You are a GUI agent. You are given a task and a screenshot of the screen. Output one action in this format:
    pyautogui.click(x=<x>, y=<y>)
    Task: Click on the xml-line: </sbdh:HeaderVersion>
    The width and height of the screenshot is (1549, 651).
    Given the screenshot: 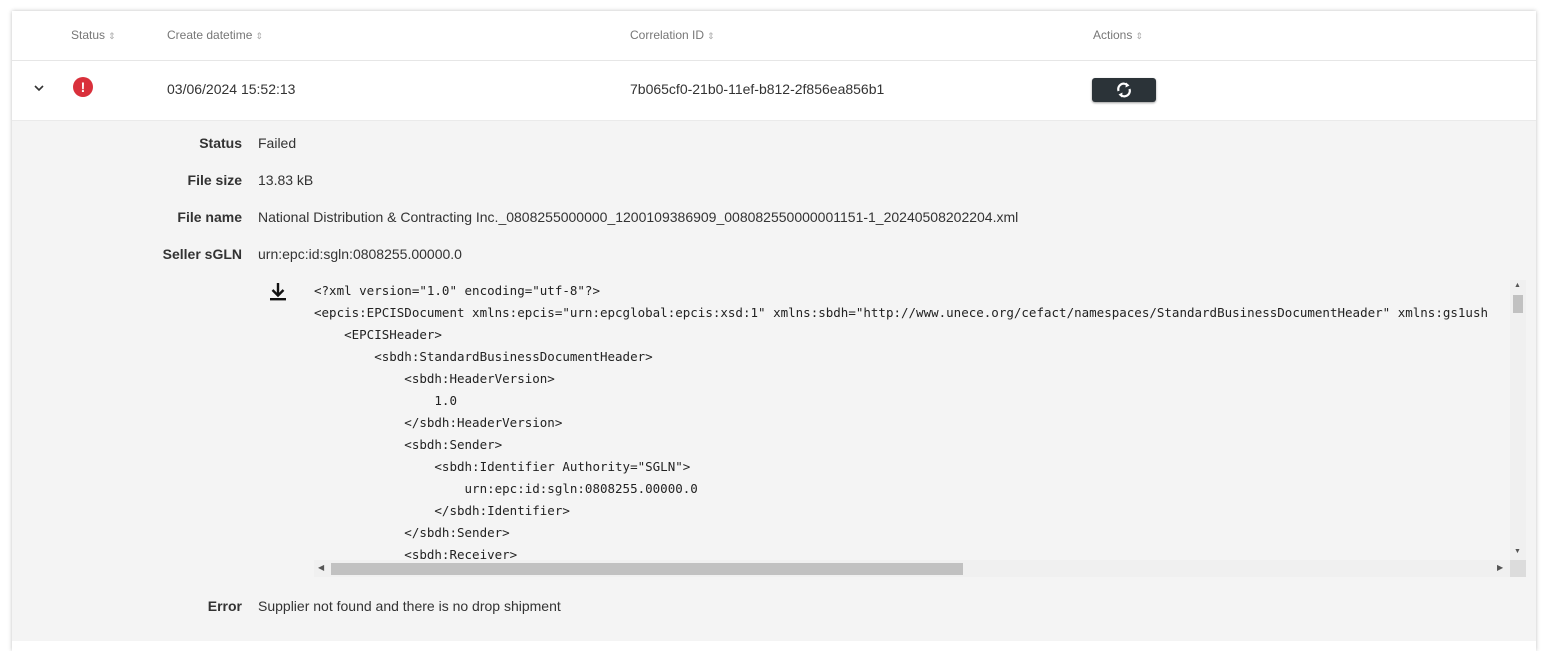 What is the action you would take?
    pyautogui.click(x=438, y=422)
    